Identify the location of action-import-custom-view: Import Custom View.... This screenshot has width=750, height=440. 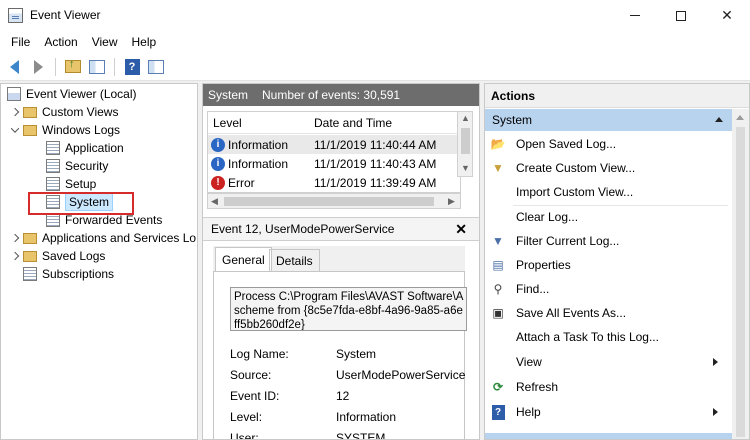
(607, 192).